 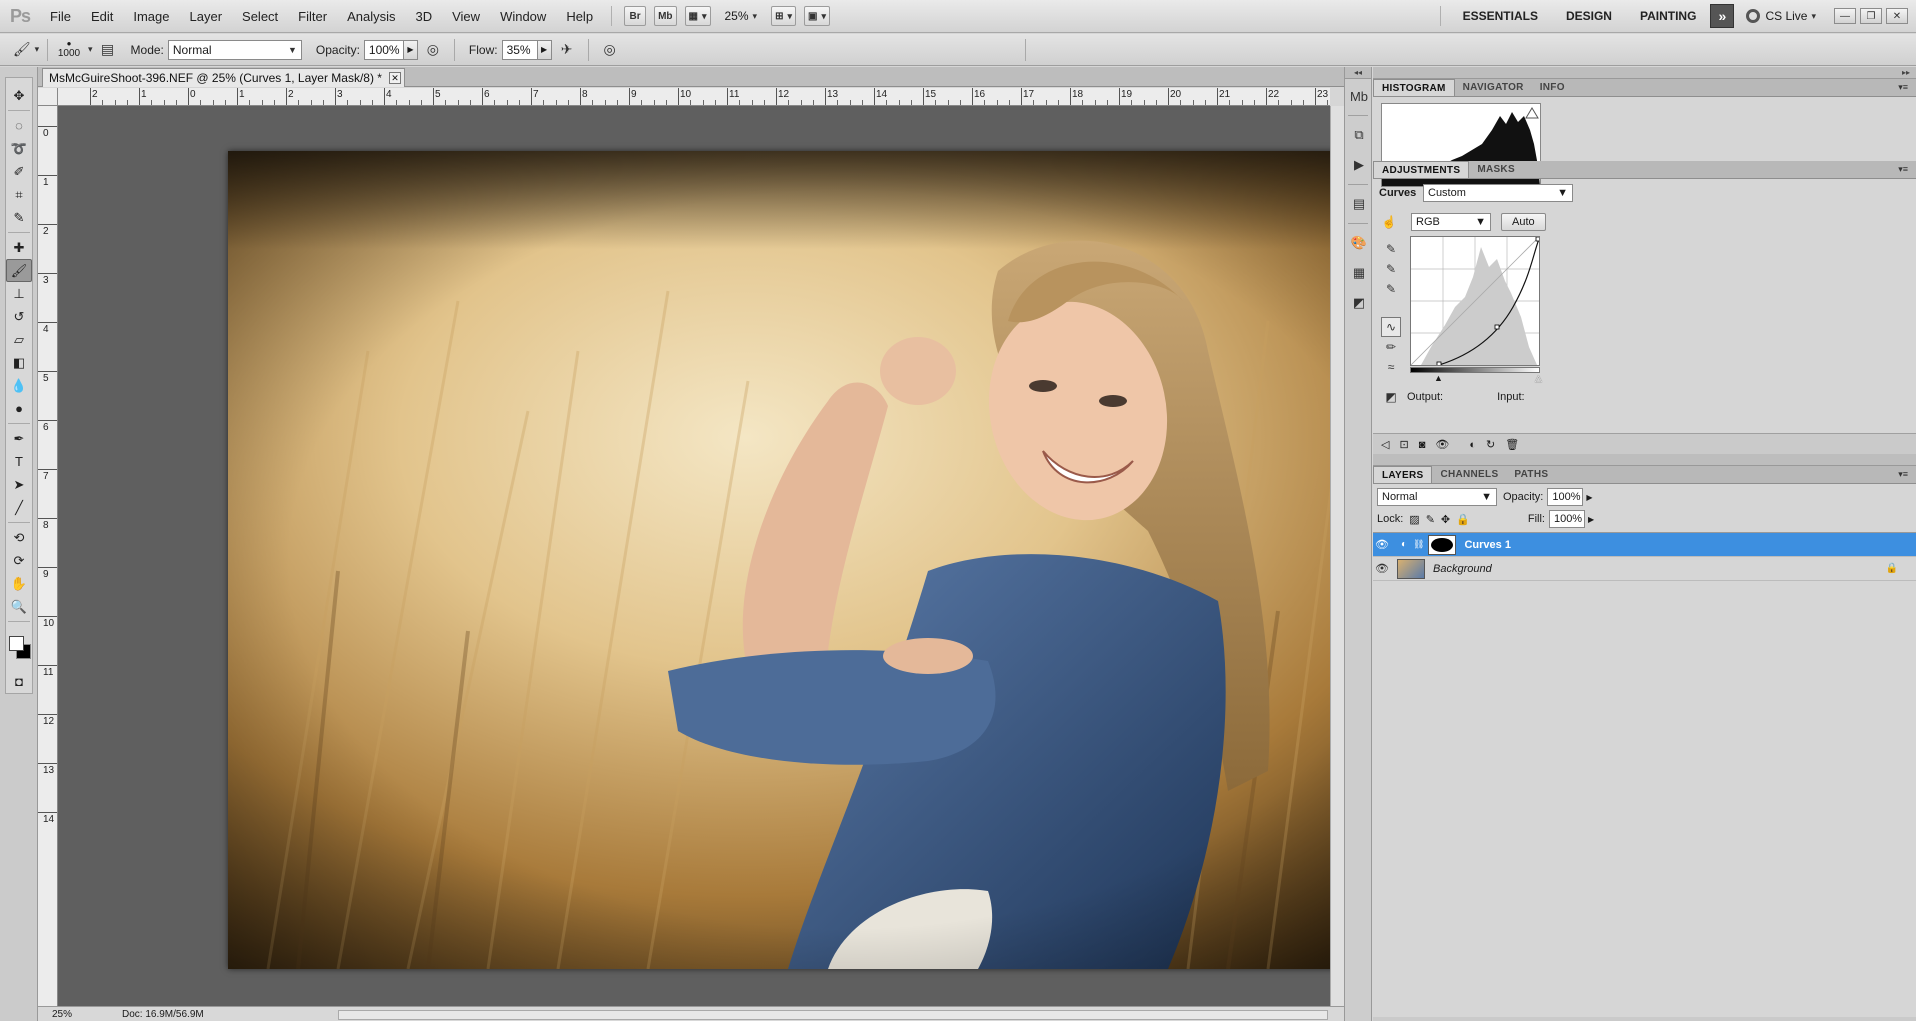 I want to click on show-clipping-icon: ◩, so click(x=1391, y=397).